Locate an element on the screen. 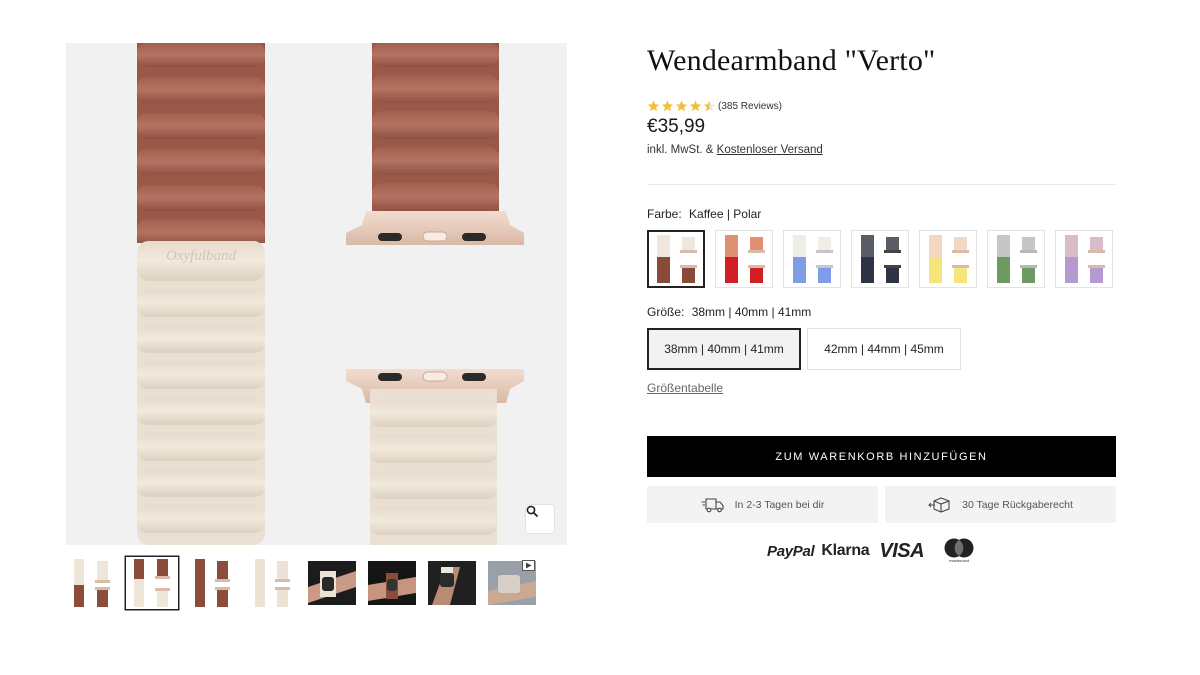 Image resolution: width=1200 pixels, height=675 pixels. thumb-band-pair-image is located at coordinates (152, 583).